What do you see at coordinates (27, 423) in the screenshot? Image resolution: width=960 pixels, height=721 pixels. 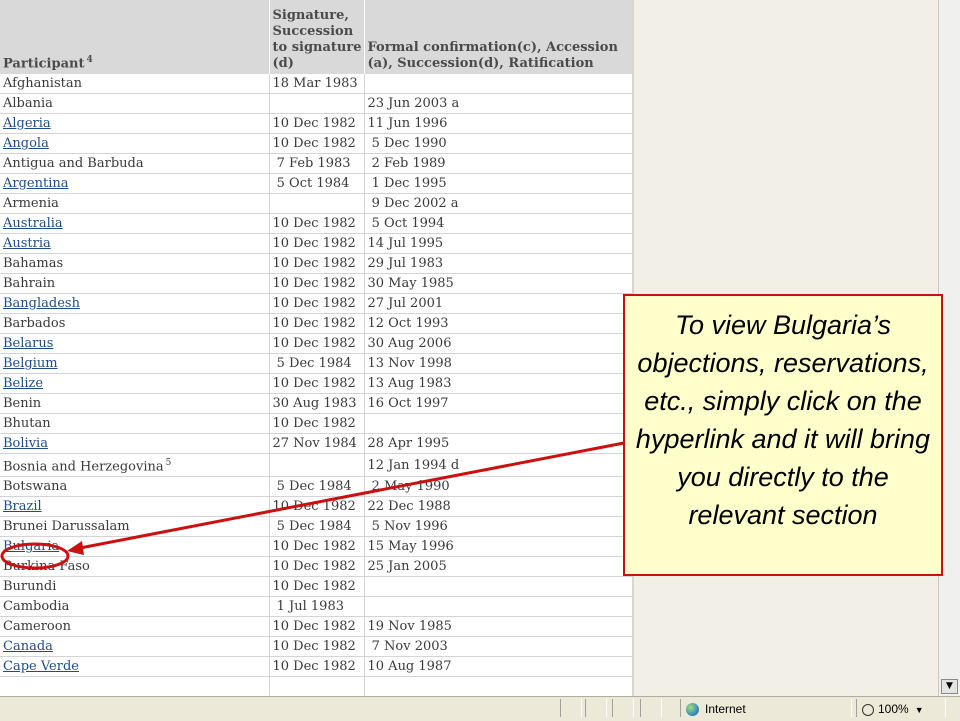 I see `participant-name: Bhutan` at bounding box center [27, 423].